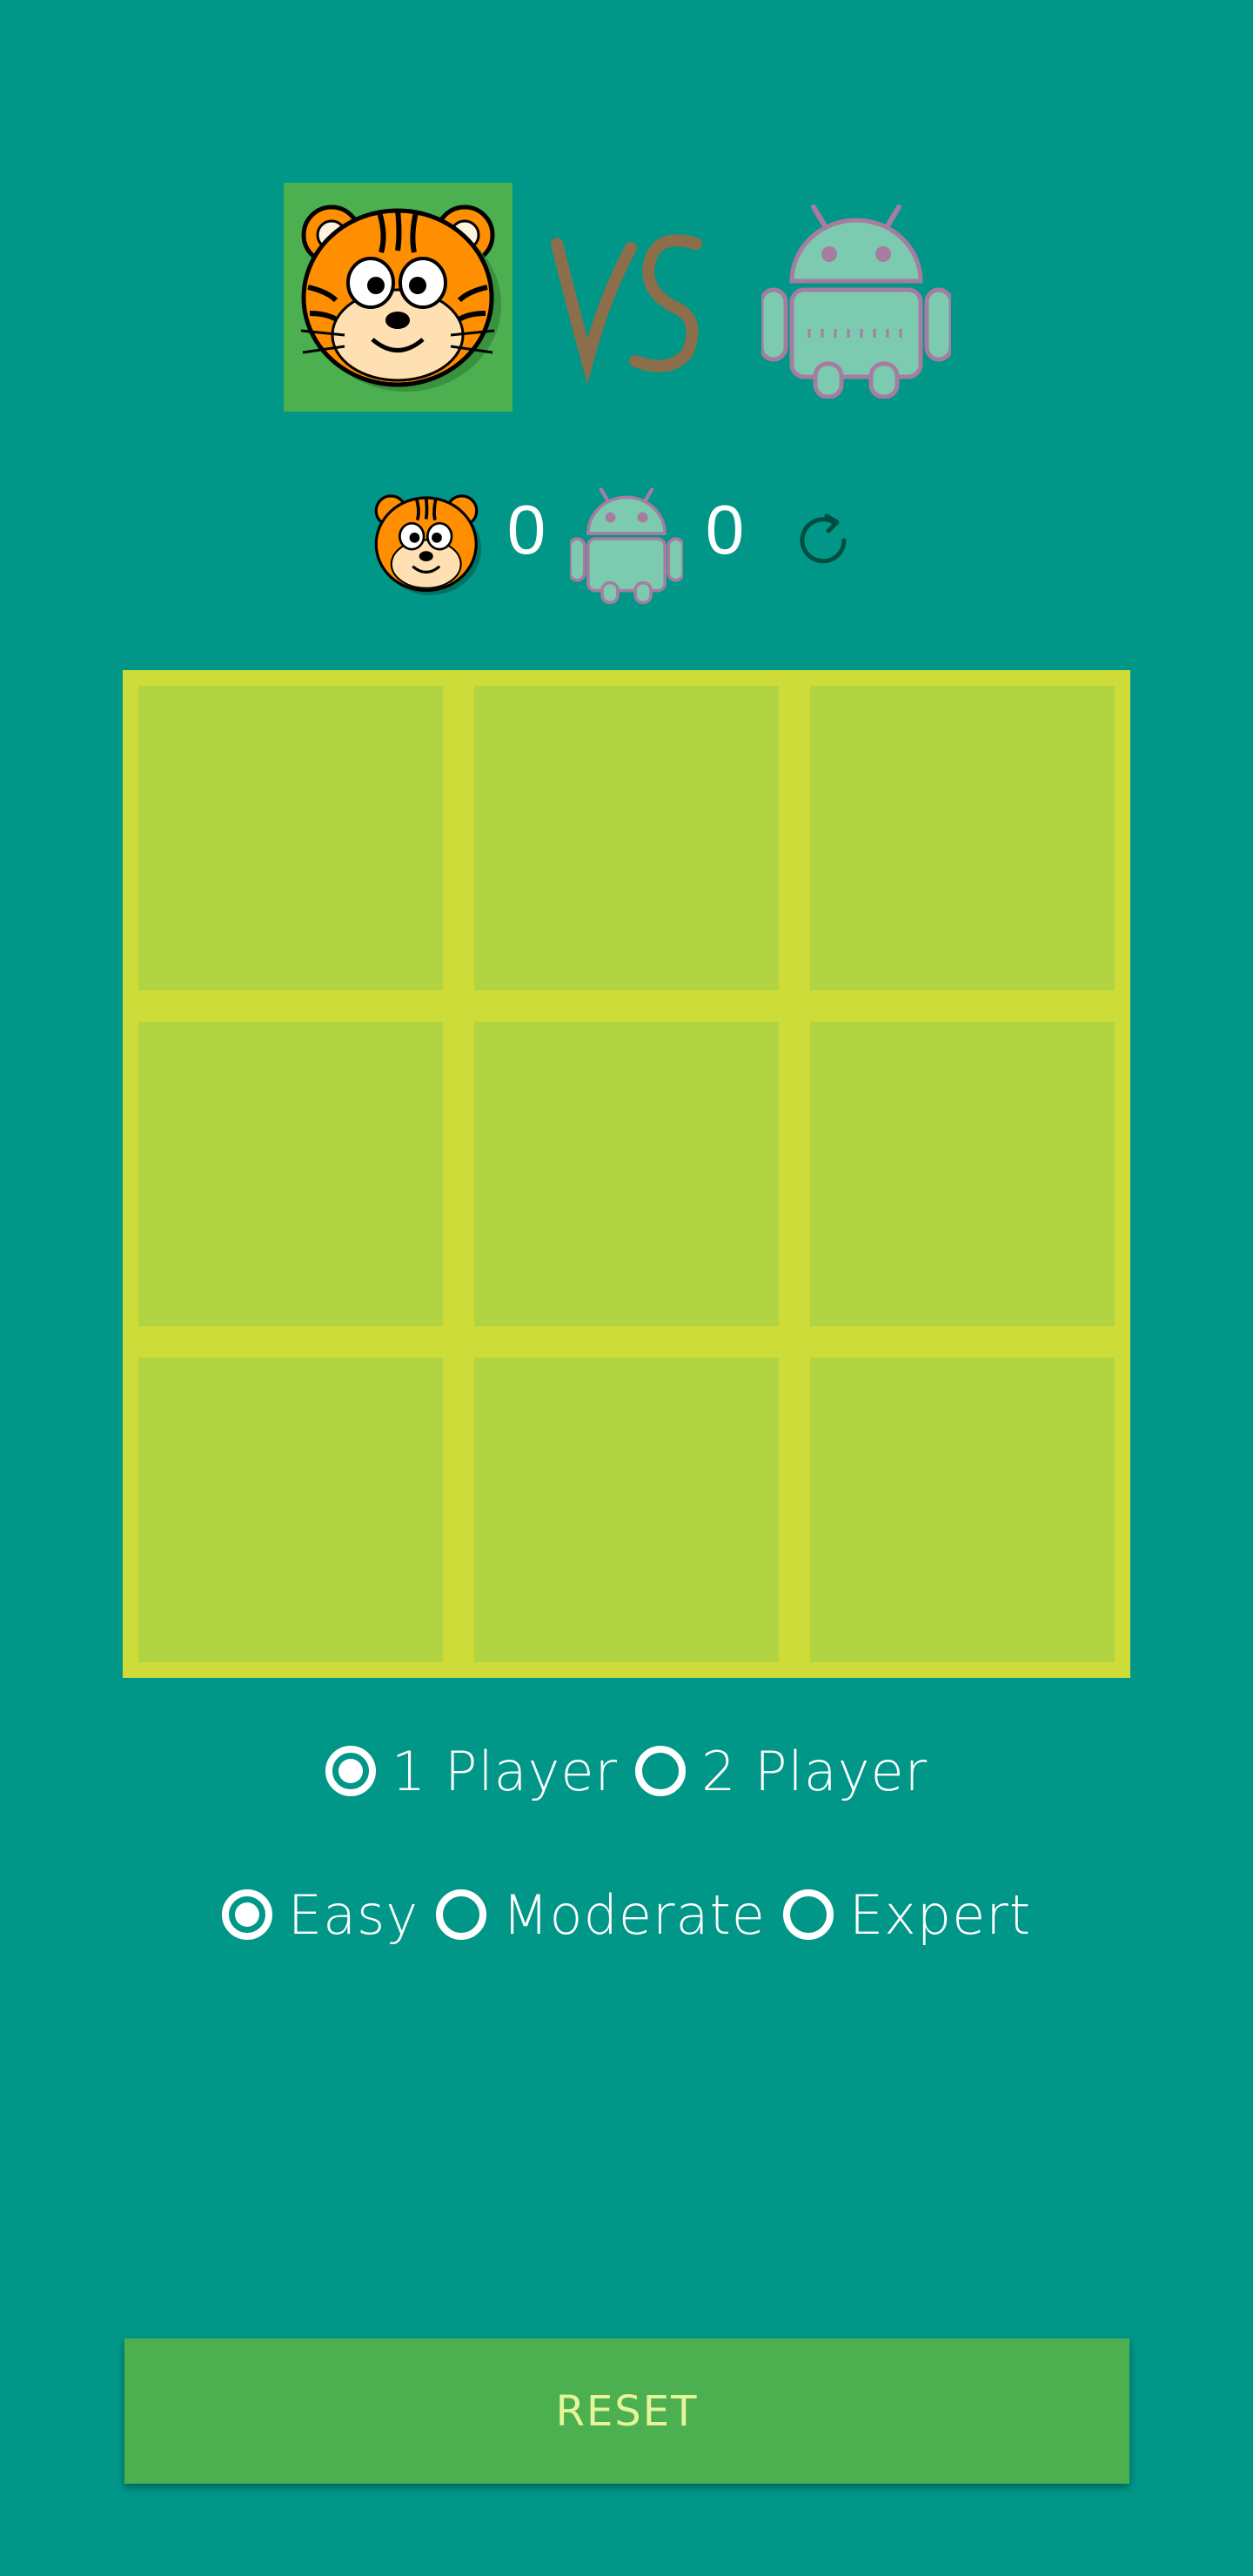 The image size is (1253, 2576). I want to click on android-robot-icon, so click(856, 302).